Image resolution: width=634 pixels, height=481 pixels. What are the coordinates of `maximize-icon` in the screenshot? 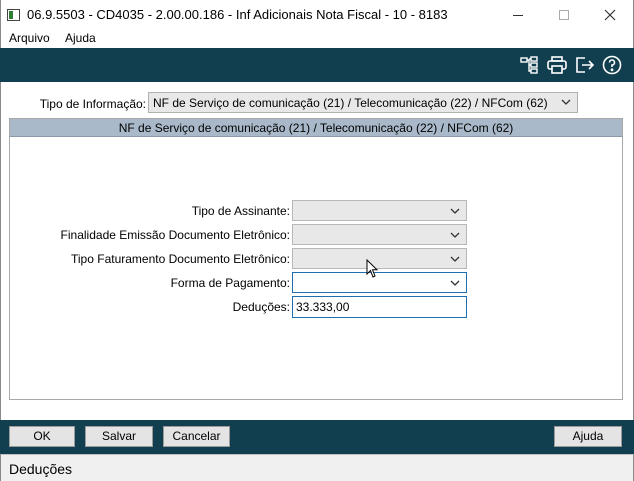 It's located at (564, 15).